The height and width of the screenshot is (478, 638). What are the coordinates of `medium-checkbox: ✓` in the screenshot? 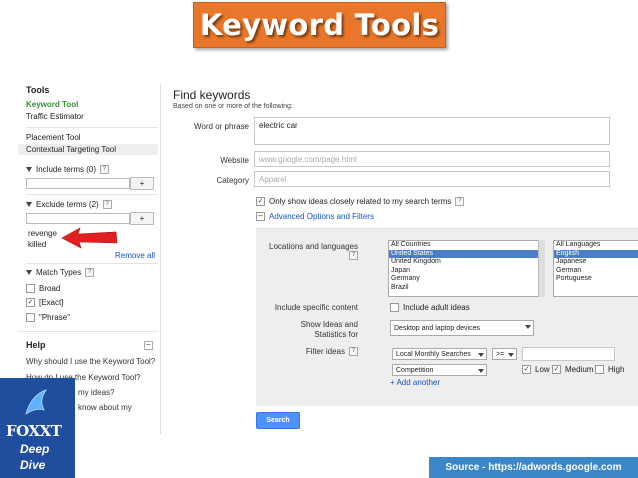 It's located at (556, 370).